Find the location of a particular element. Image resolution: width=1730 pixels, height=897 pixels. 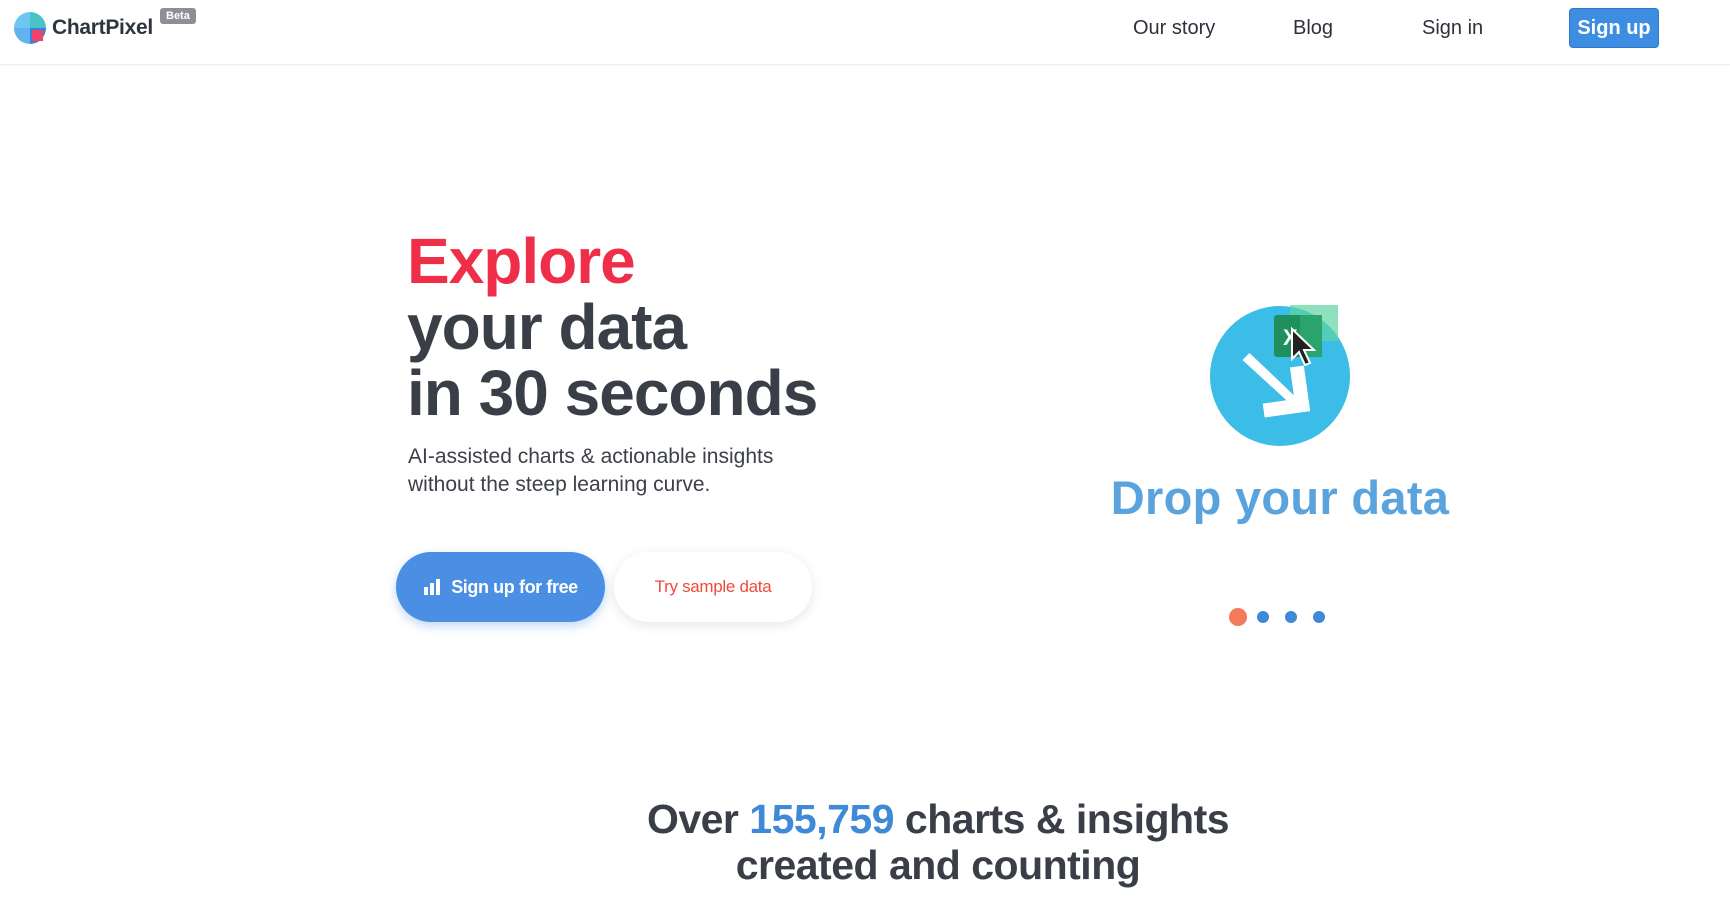

signup-free-label: Sign up for free is located at coordinates (514, 586).